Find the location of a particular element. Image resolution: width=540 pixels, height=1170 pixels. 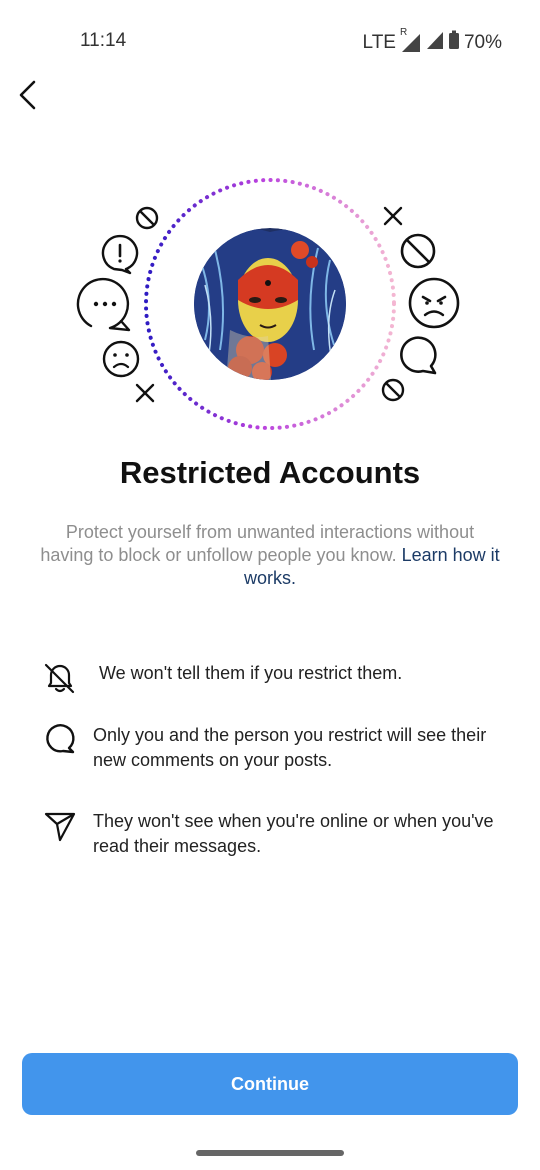

learn-more-link-period: . is located at coordinates (294, 578).